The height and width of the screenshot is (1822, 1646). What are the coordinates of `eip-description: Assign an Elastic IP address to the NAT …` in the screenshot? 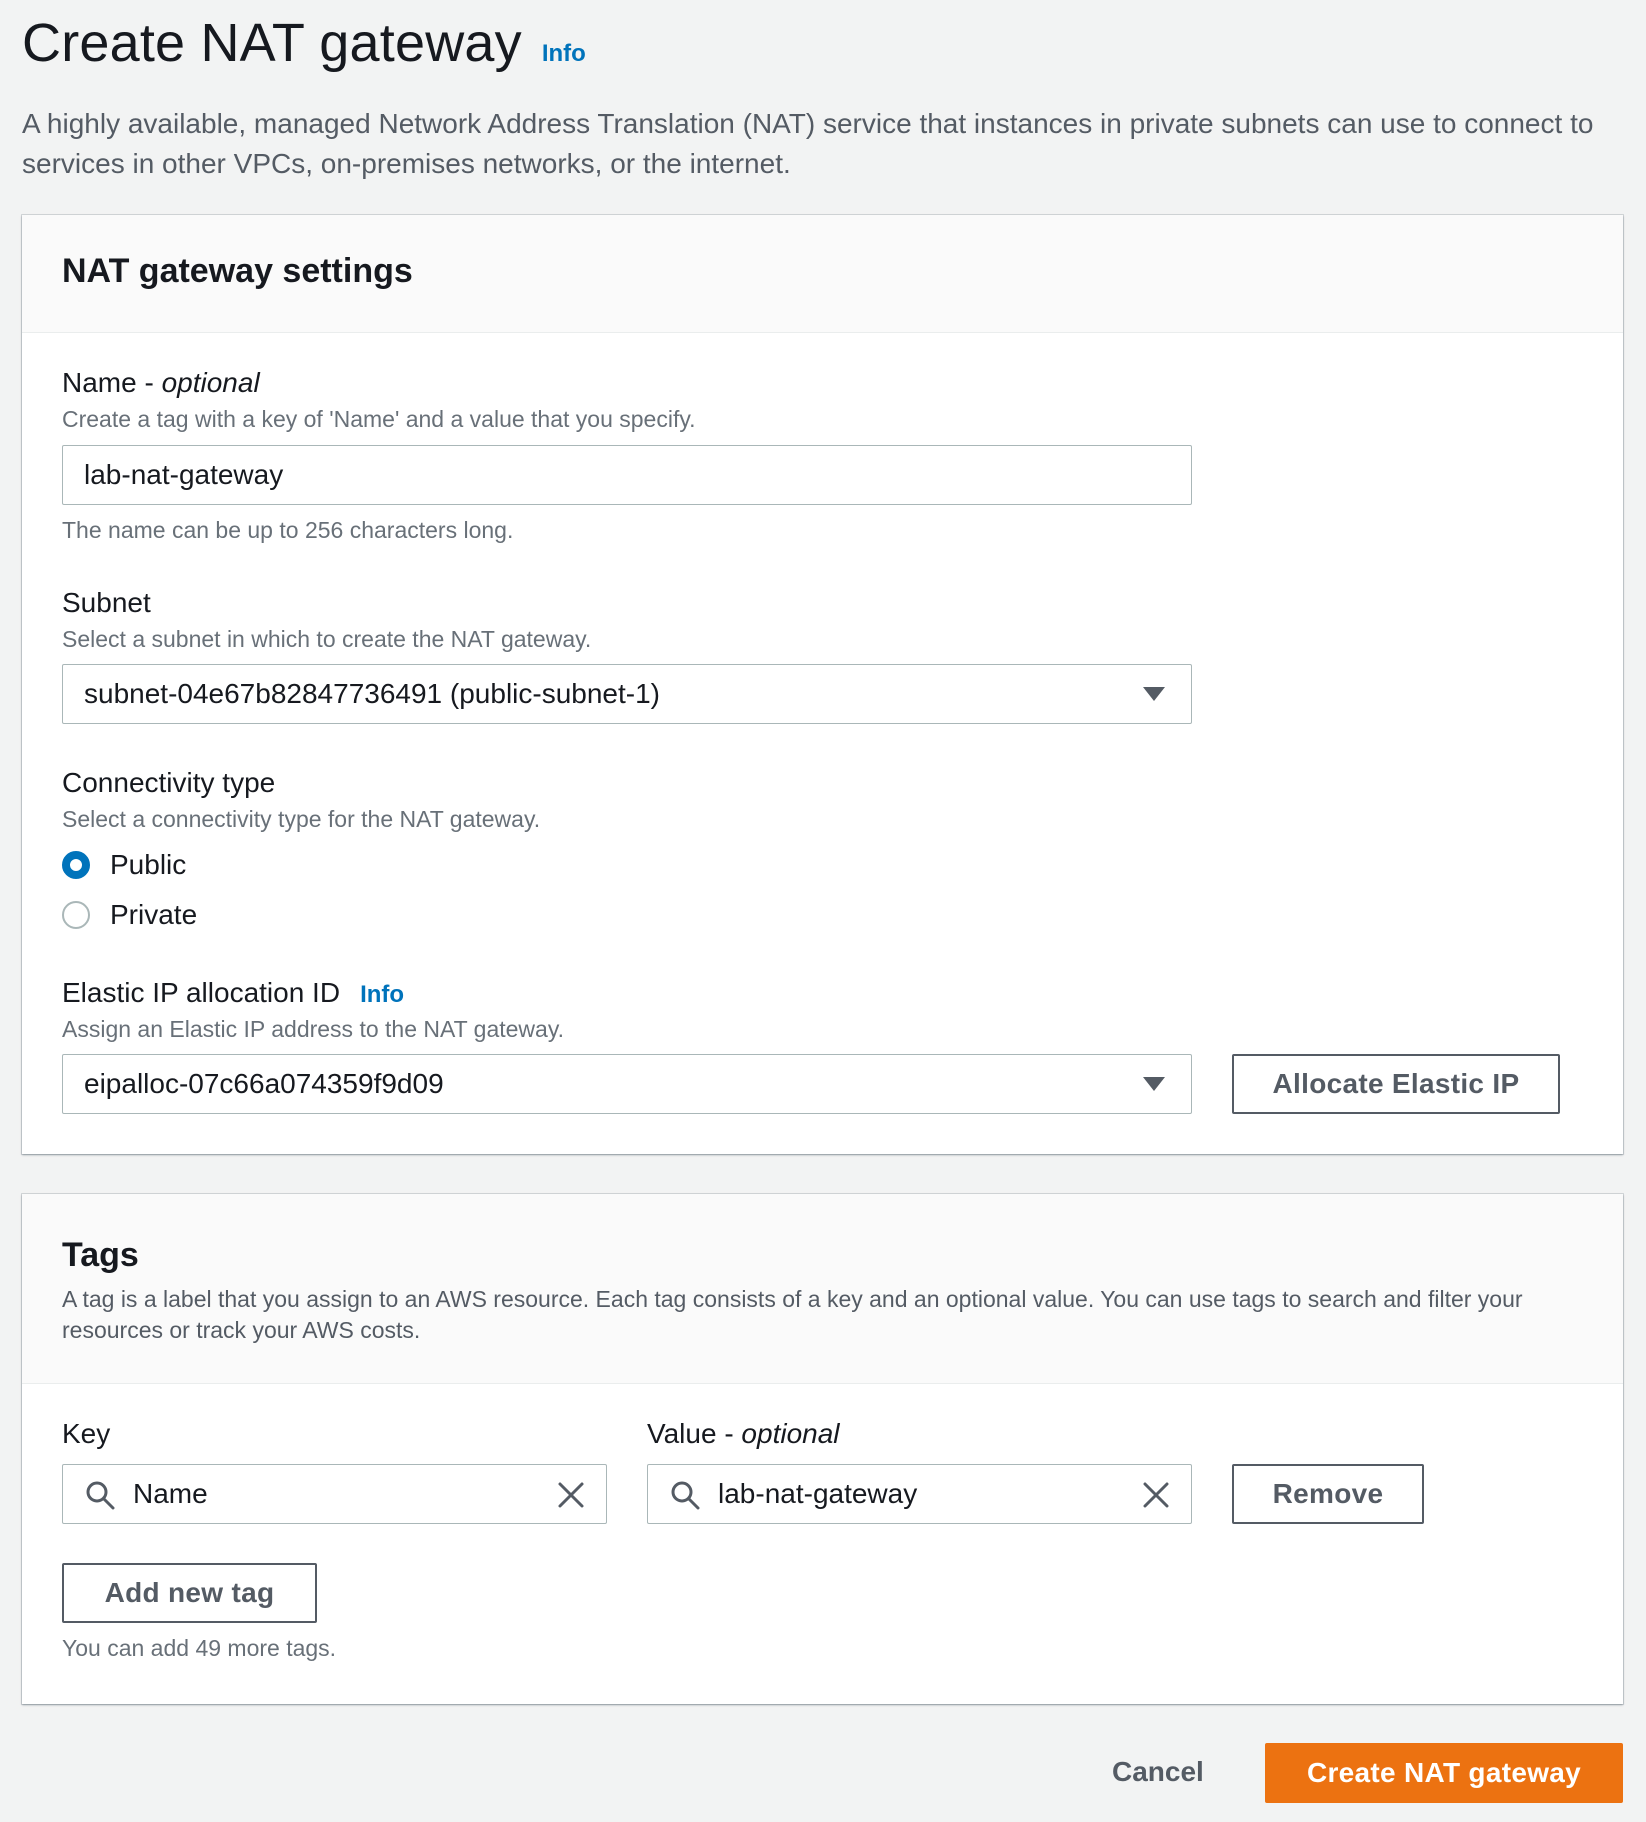 It's located at (313, 1029).